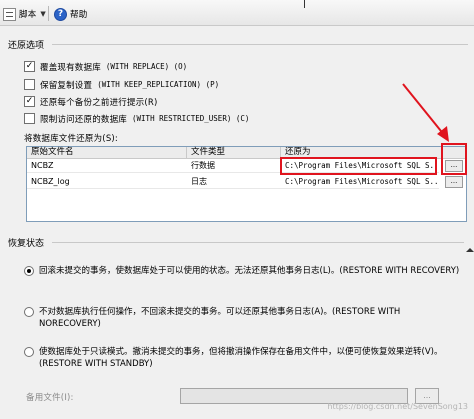  What do you see at coordinates (234, 166) in the screenshot?
I see `row-1-file-type: 行数据` at bounding box center [234, 166].